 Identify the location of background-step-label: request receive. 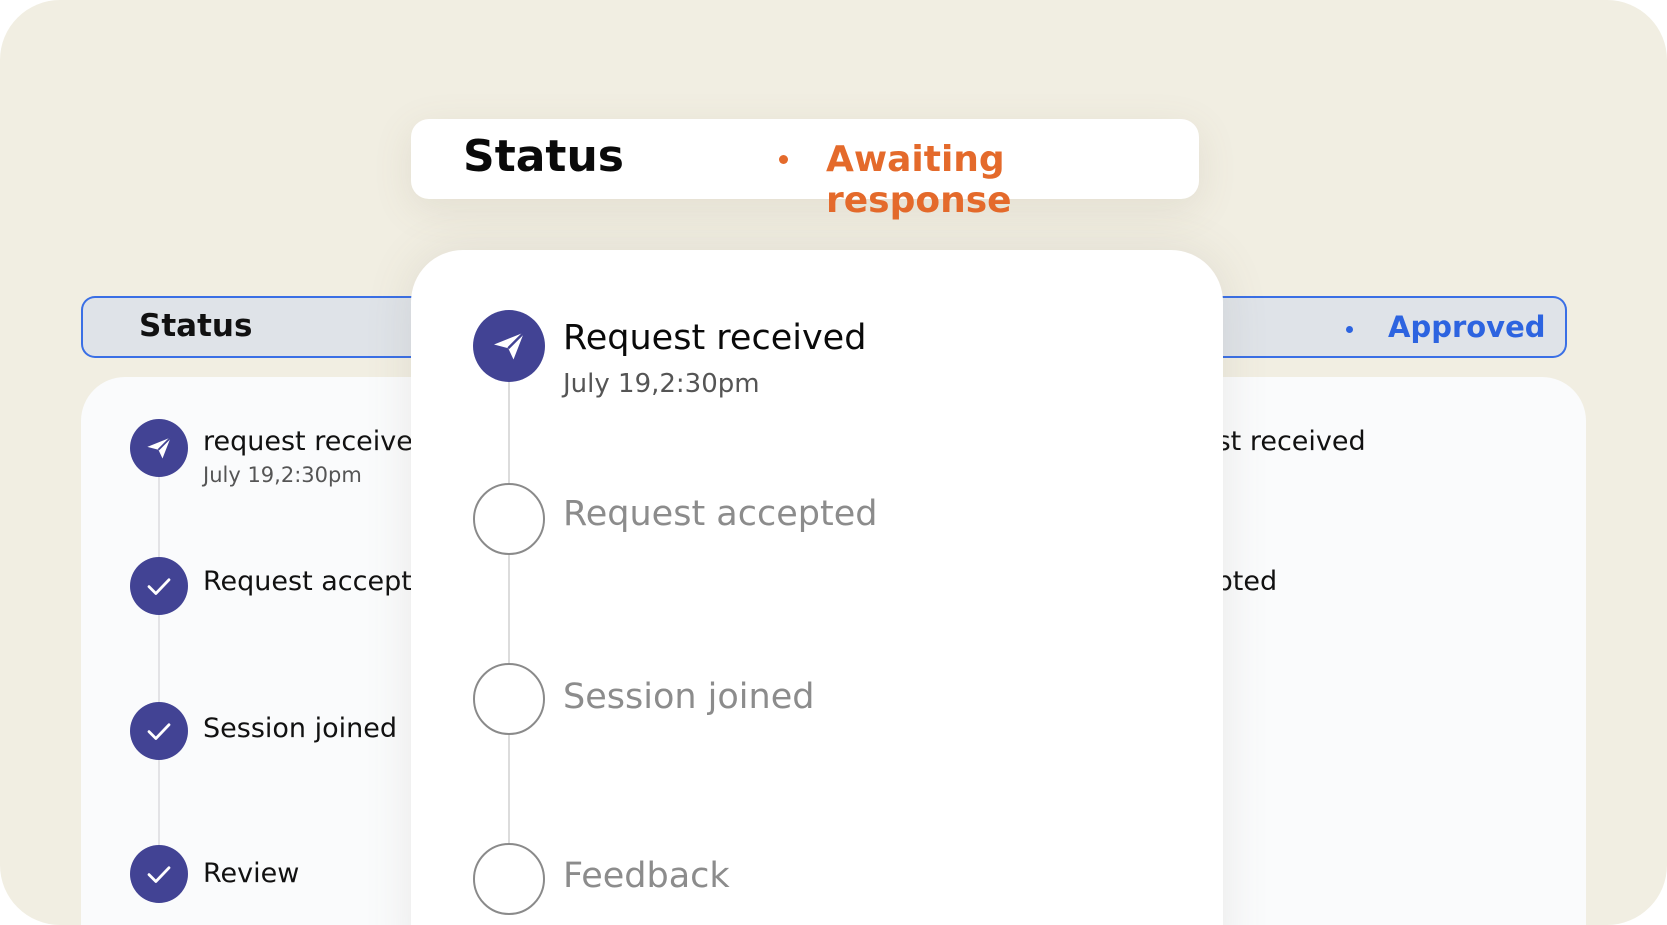
(308, 441).